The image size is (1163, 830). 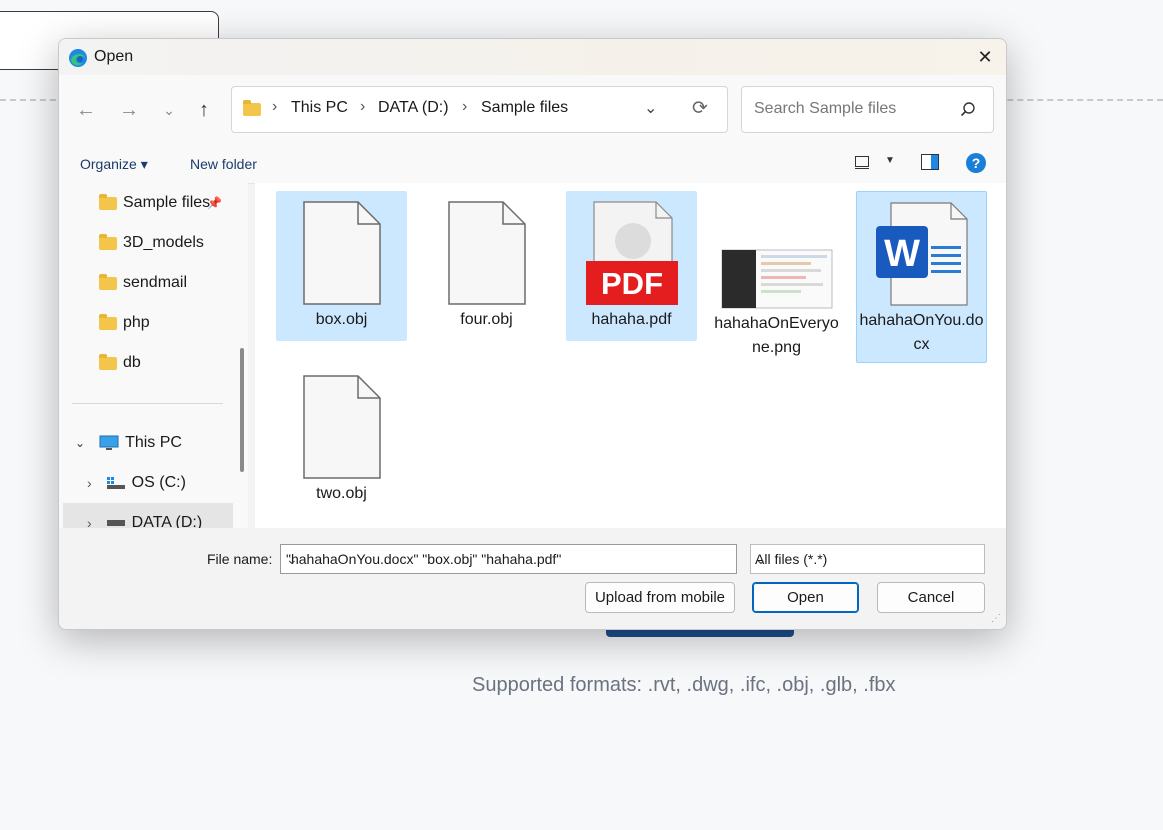 I want to click on recent-locations-button: ⌄, so click(x=169, y=110).